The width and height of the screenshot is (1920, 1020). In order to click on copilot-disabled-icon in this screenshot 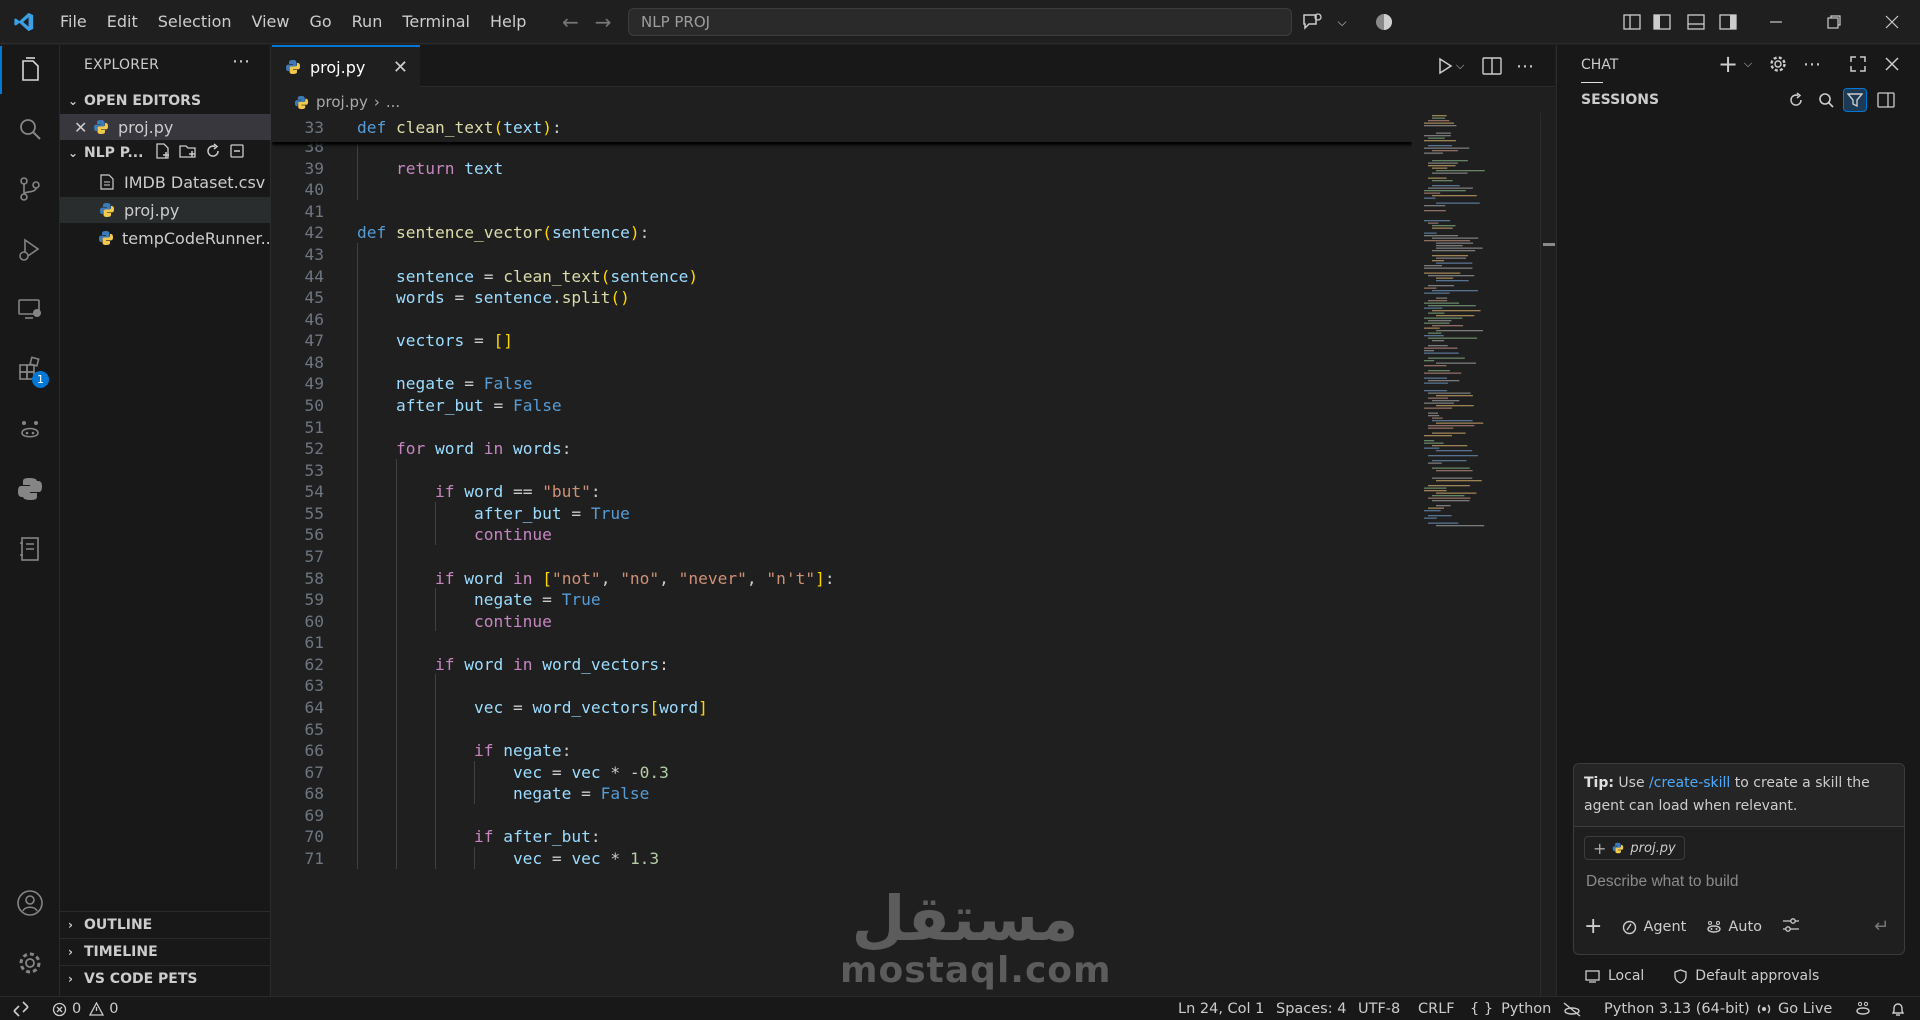, I will do `click(1572, 1008)`.